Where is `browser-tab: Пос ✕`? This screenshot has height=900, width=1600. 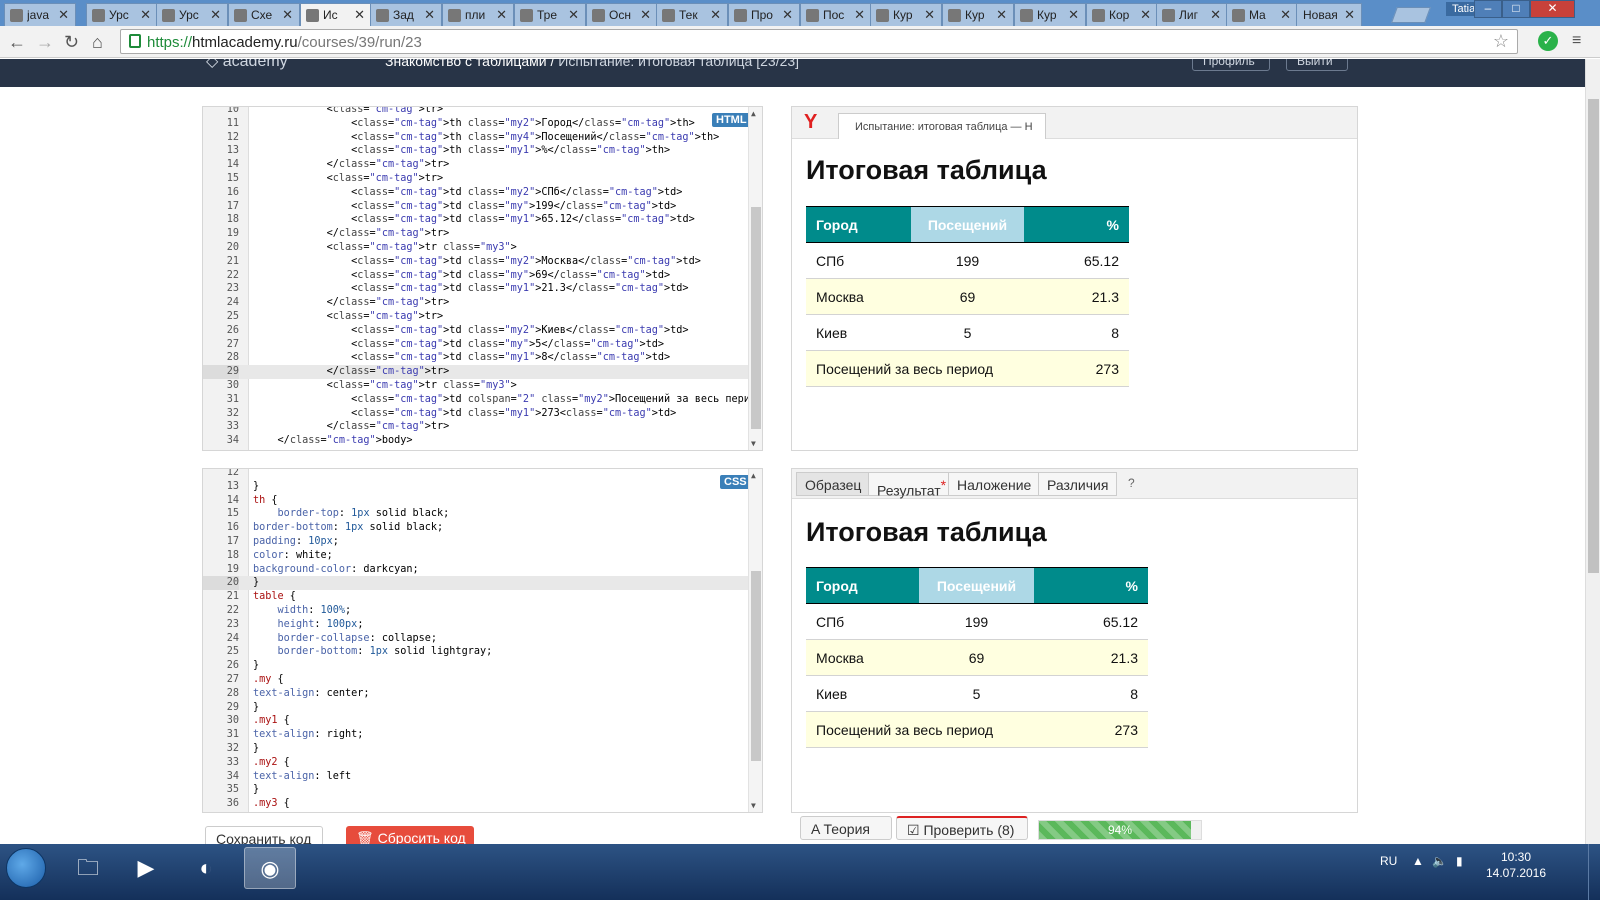 browser-tab: Пос ✕ is located at coordinates (836, 14).